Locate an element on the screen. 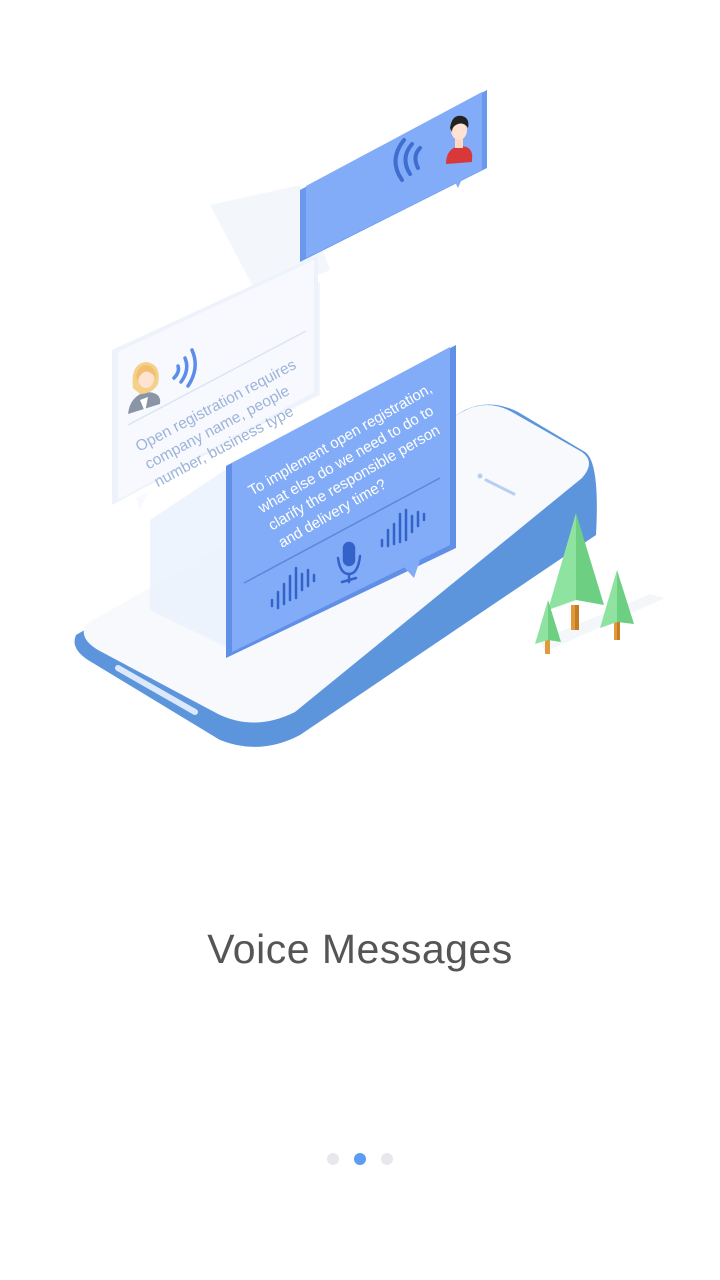  page-dot-2-active is located at coordinates (360, 1159).